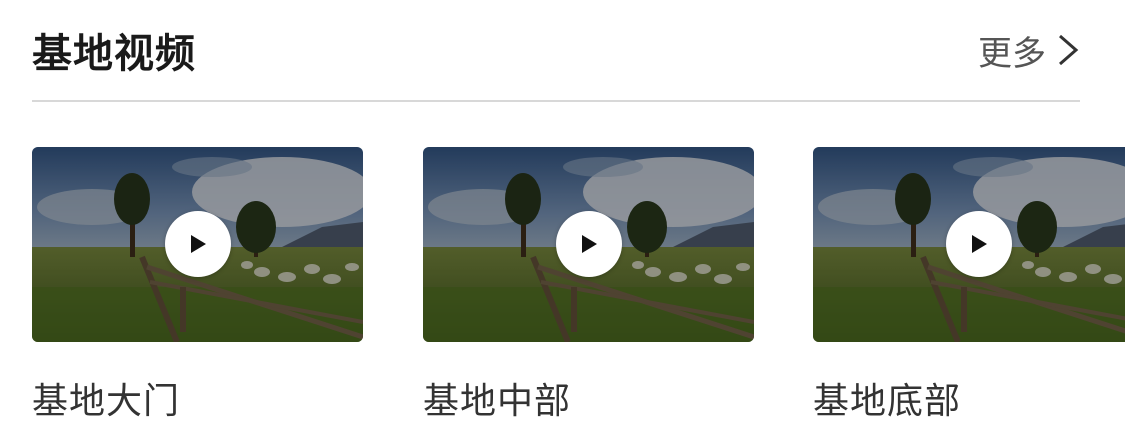 The width and height of the screenshot is (1125, 441). I want to click on more-link: 更多, so click(1029, 50).